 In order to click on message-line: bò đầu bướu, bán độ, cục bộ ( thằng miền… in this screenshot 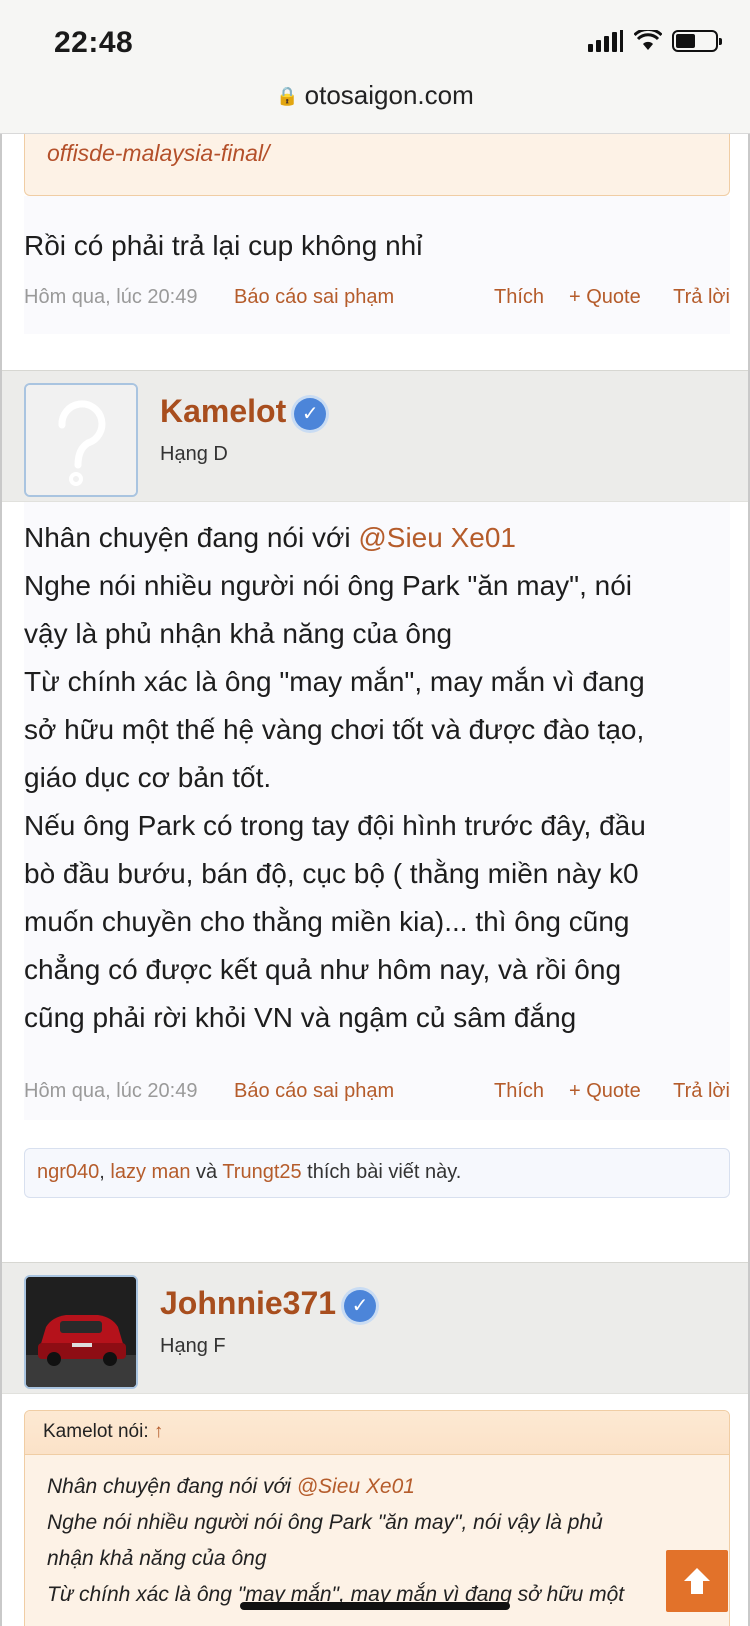, I will do `click(331, 873)`.